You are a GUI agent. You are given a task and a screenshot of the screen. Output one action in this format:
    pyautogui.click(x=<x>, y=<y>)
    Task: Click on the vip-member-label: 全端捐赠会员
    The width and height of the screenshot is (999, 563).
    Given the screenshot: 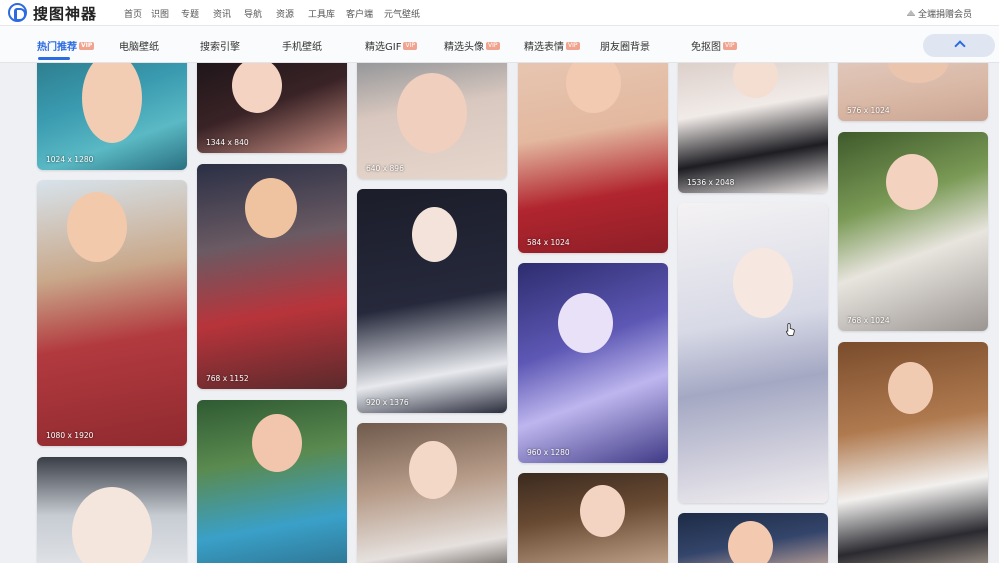 What is the action you would take?
    pyautogui.click(x=944, y=15)
    